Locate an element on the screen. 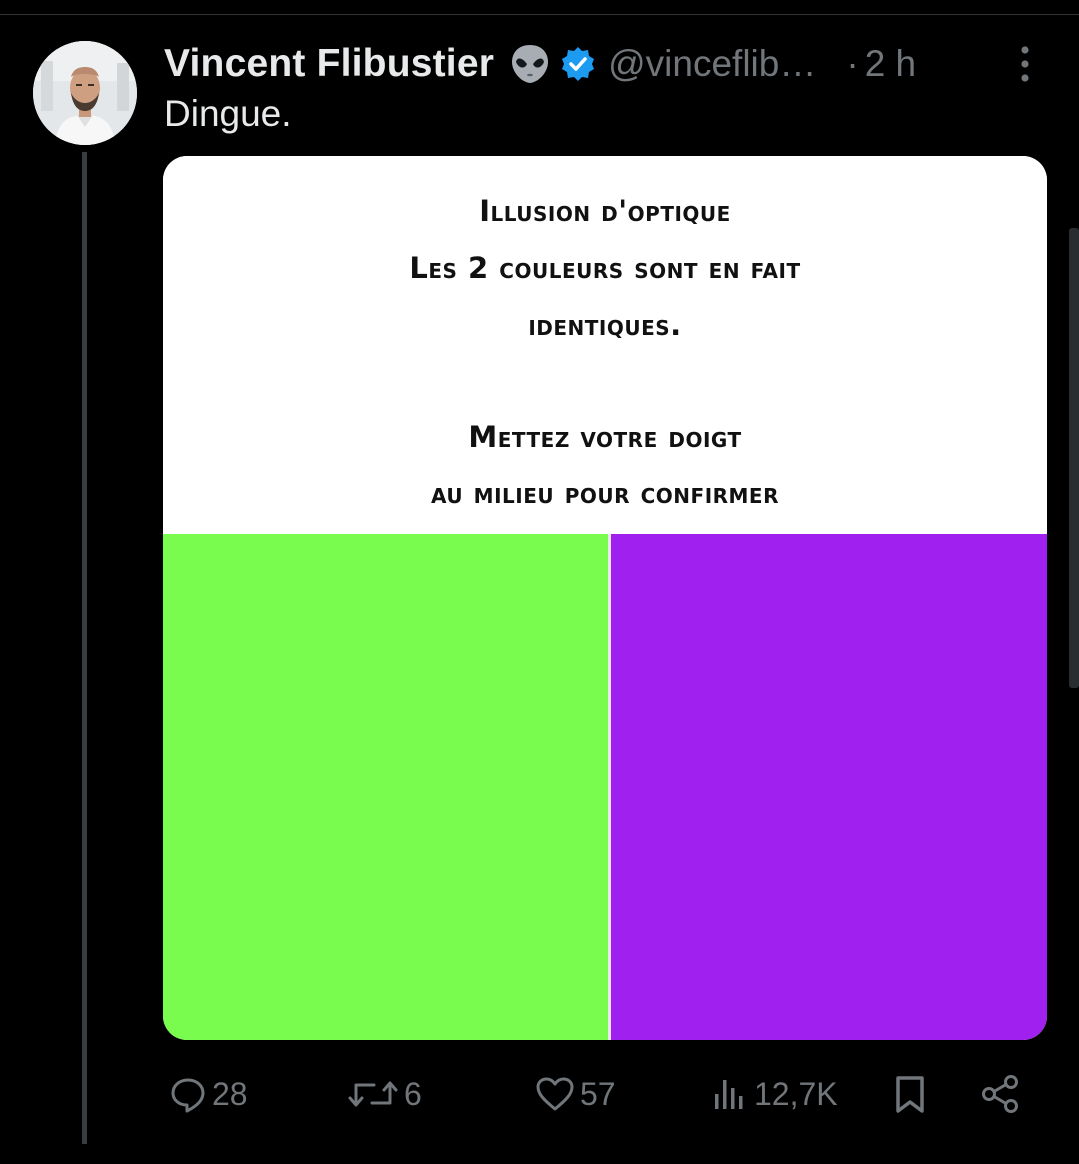  avatar is located at coordinates (85, 93).